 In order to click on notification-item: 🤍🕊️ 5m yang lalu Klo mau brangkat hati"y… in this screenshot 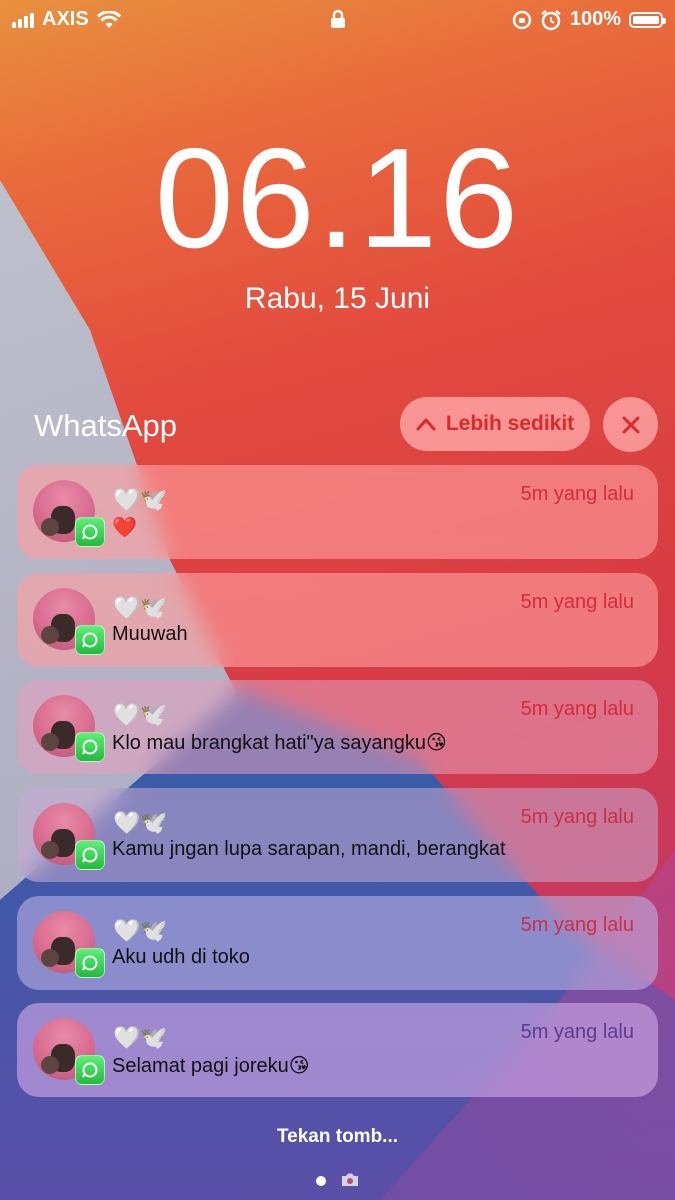, I will do `click(337, 727)`.